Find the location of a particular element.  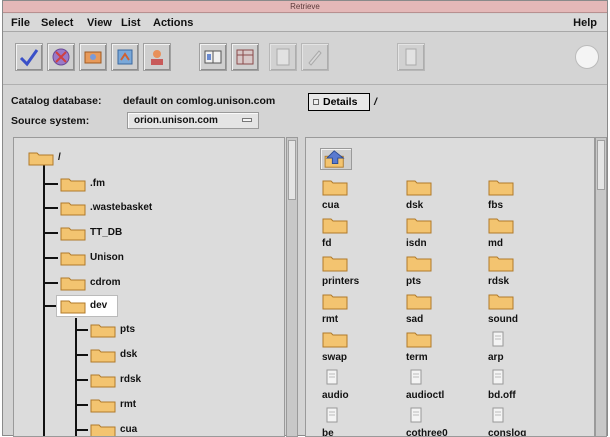

details-button: Details is located at coordinates (339, 102).